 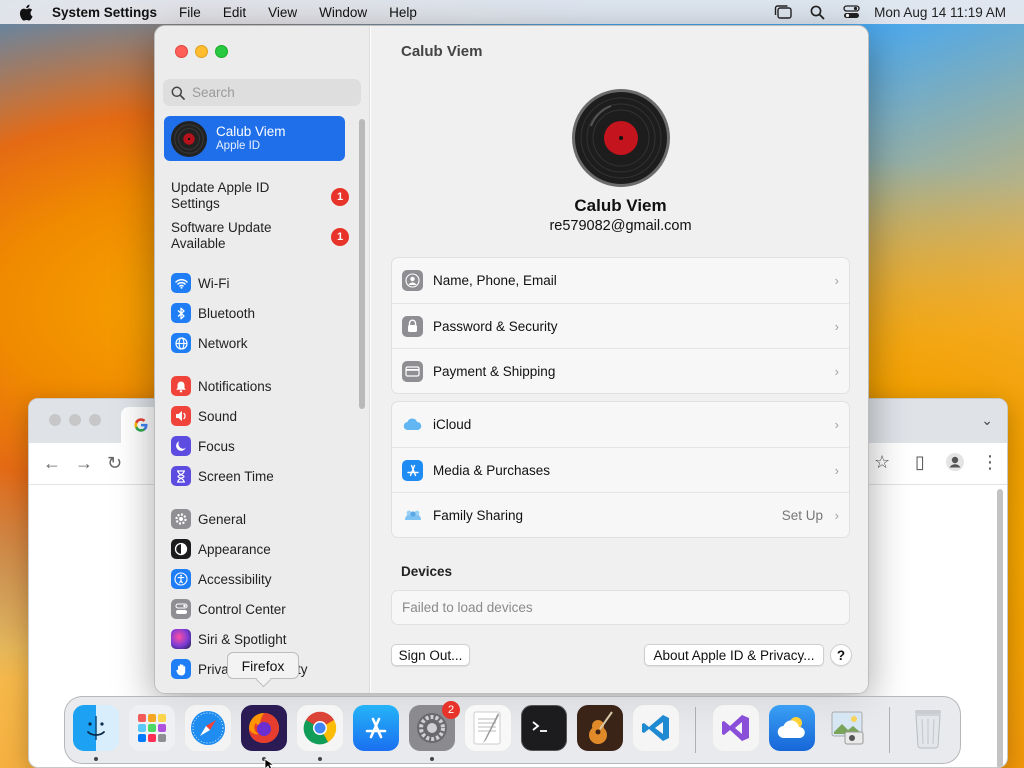 I want to click on sidebar-item-siri-spotlight: Siri & Spotlight, so click(x=229, y=639).